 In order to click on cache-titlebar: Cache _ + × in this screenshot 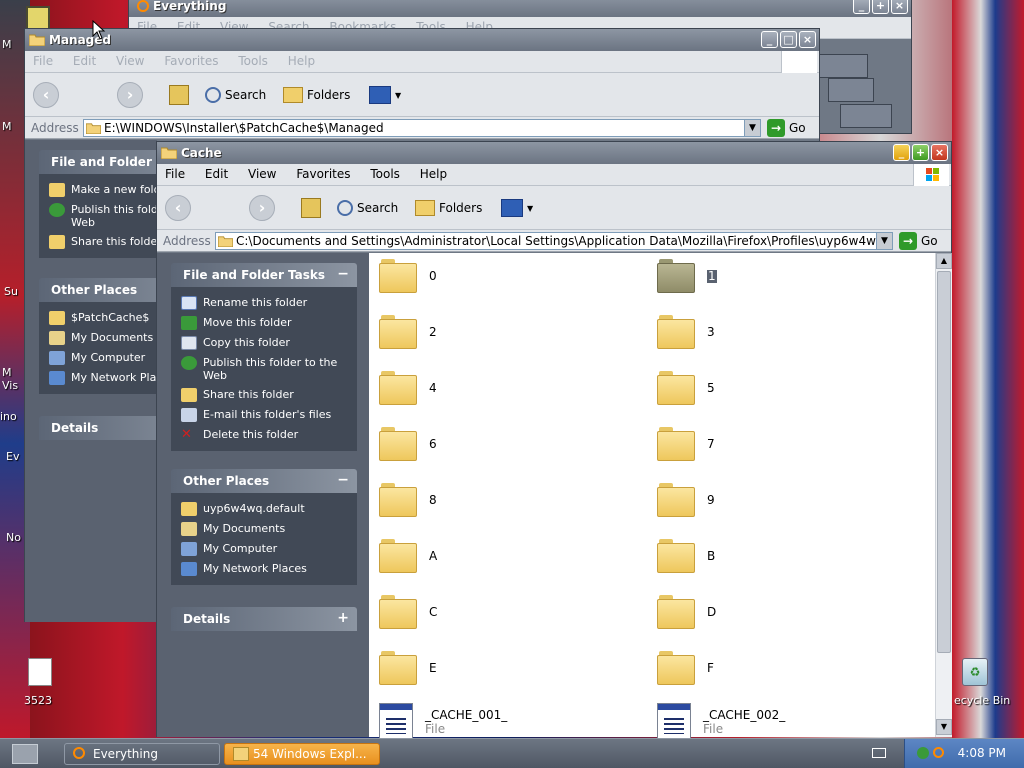, I will do `click(554, 153)`.